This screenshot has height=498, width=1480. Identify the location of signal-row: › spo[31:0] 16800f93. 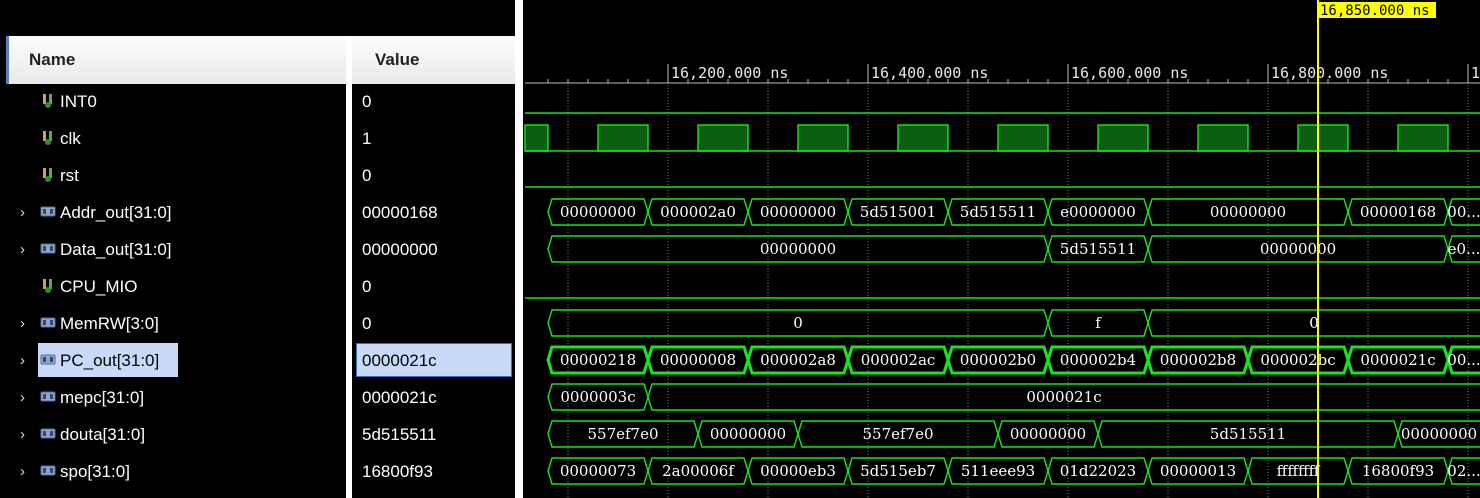
(257, 471).